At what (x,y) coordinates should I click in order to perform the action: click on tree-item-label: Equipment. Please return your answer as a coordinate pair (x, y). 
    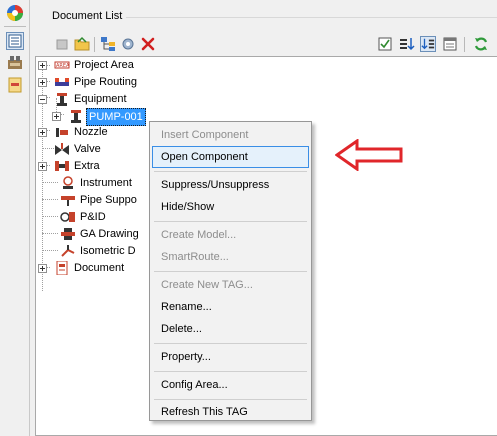
    Looking at the image, I should click on (100, 99).